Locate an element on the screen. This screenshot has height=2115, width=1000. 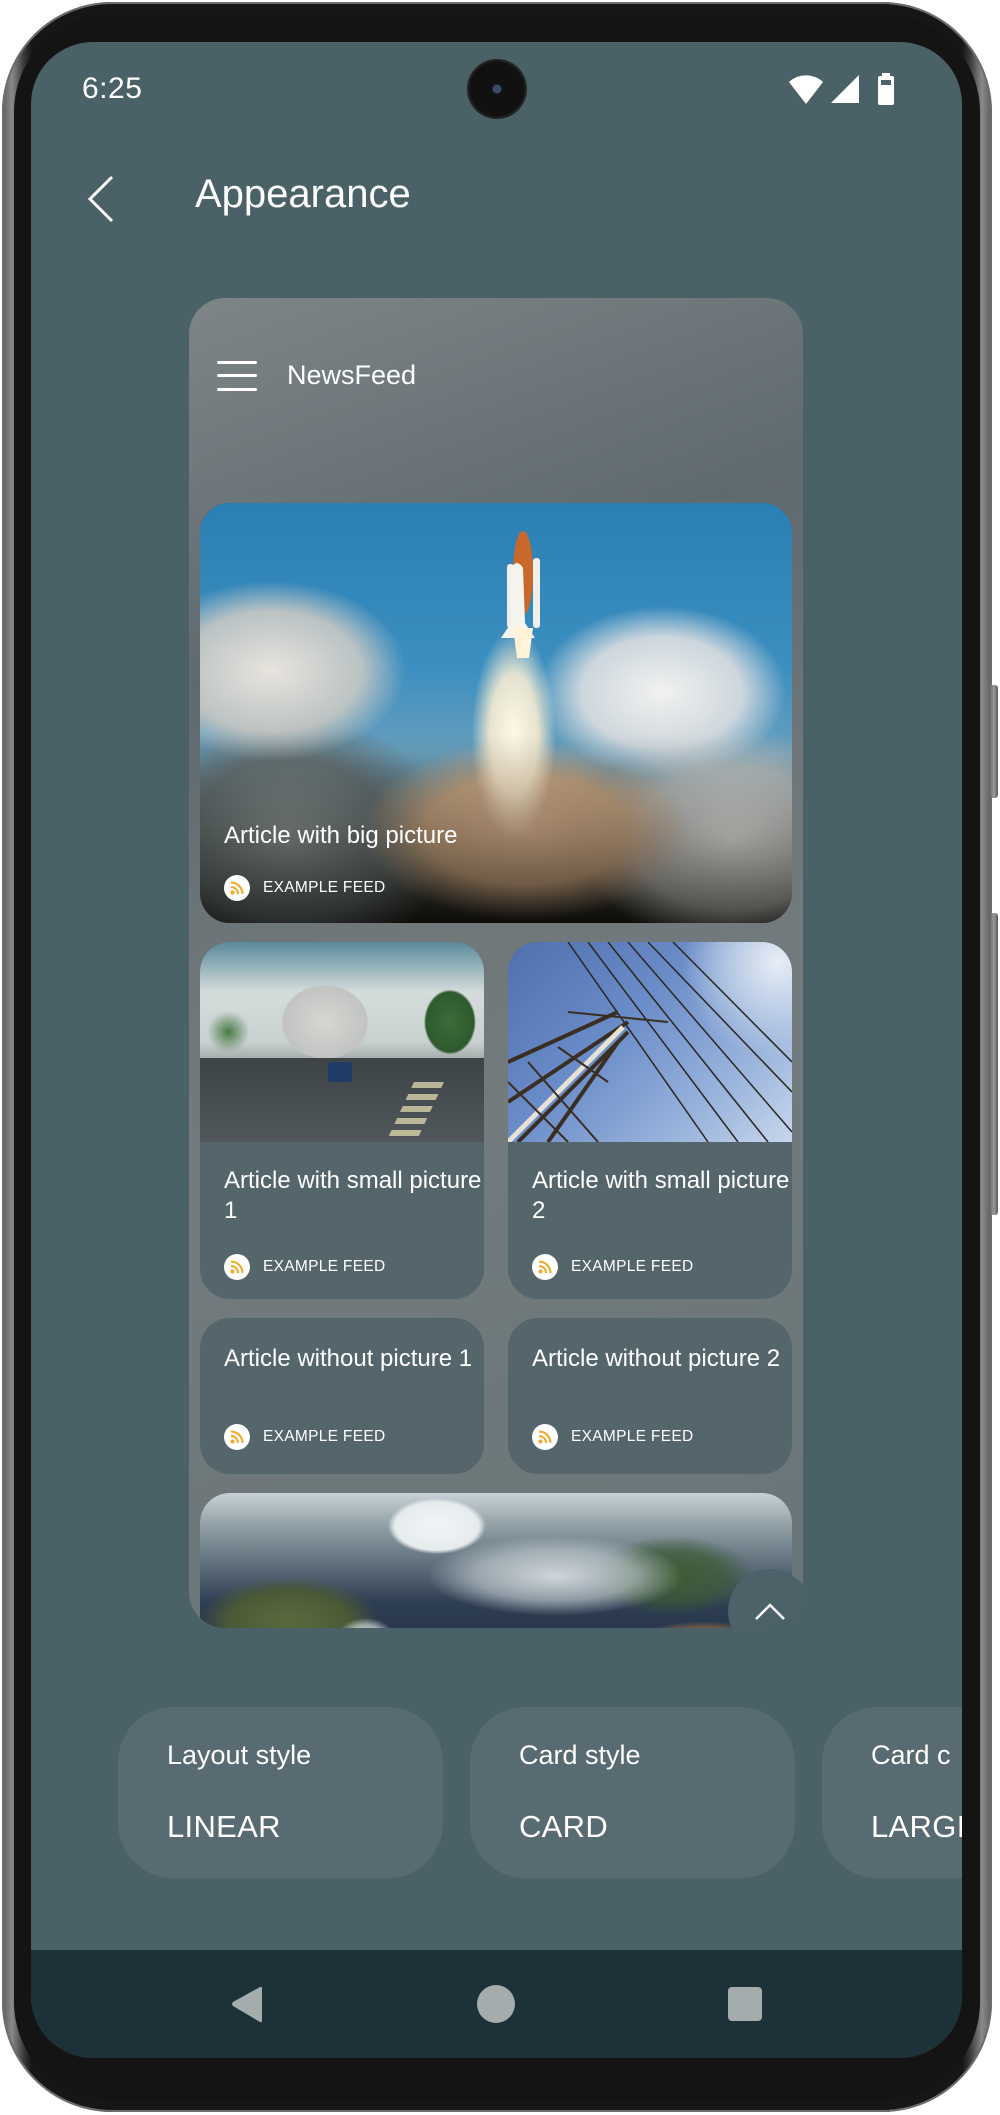
hamburger-menu-icon is located at coordinates (237, 375).